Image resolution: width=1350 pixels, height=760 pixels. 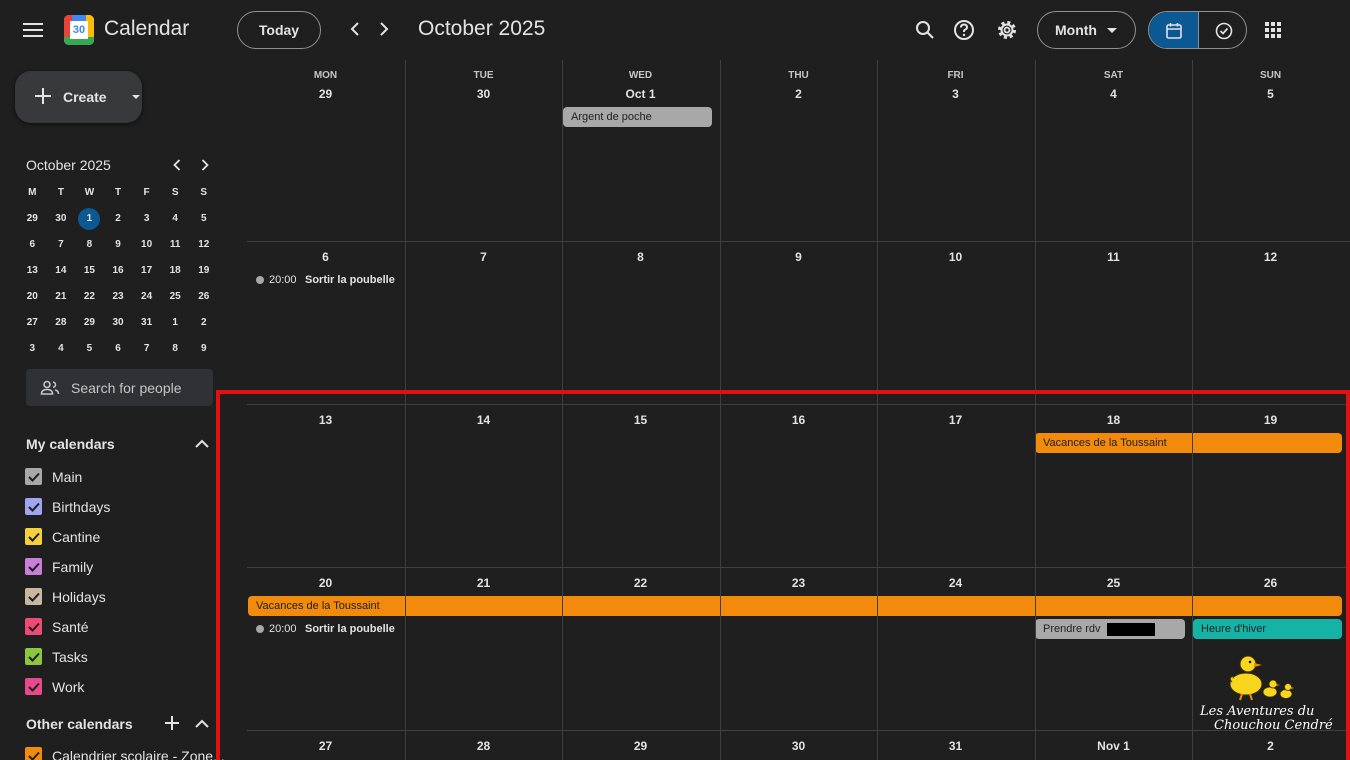 I want to click on mini-day: 27, so click(x=32, y=323).